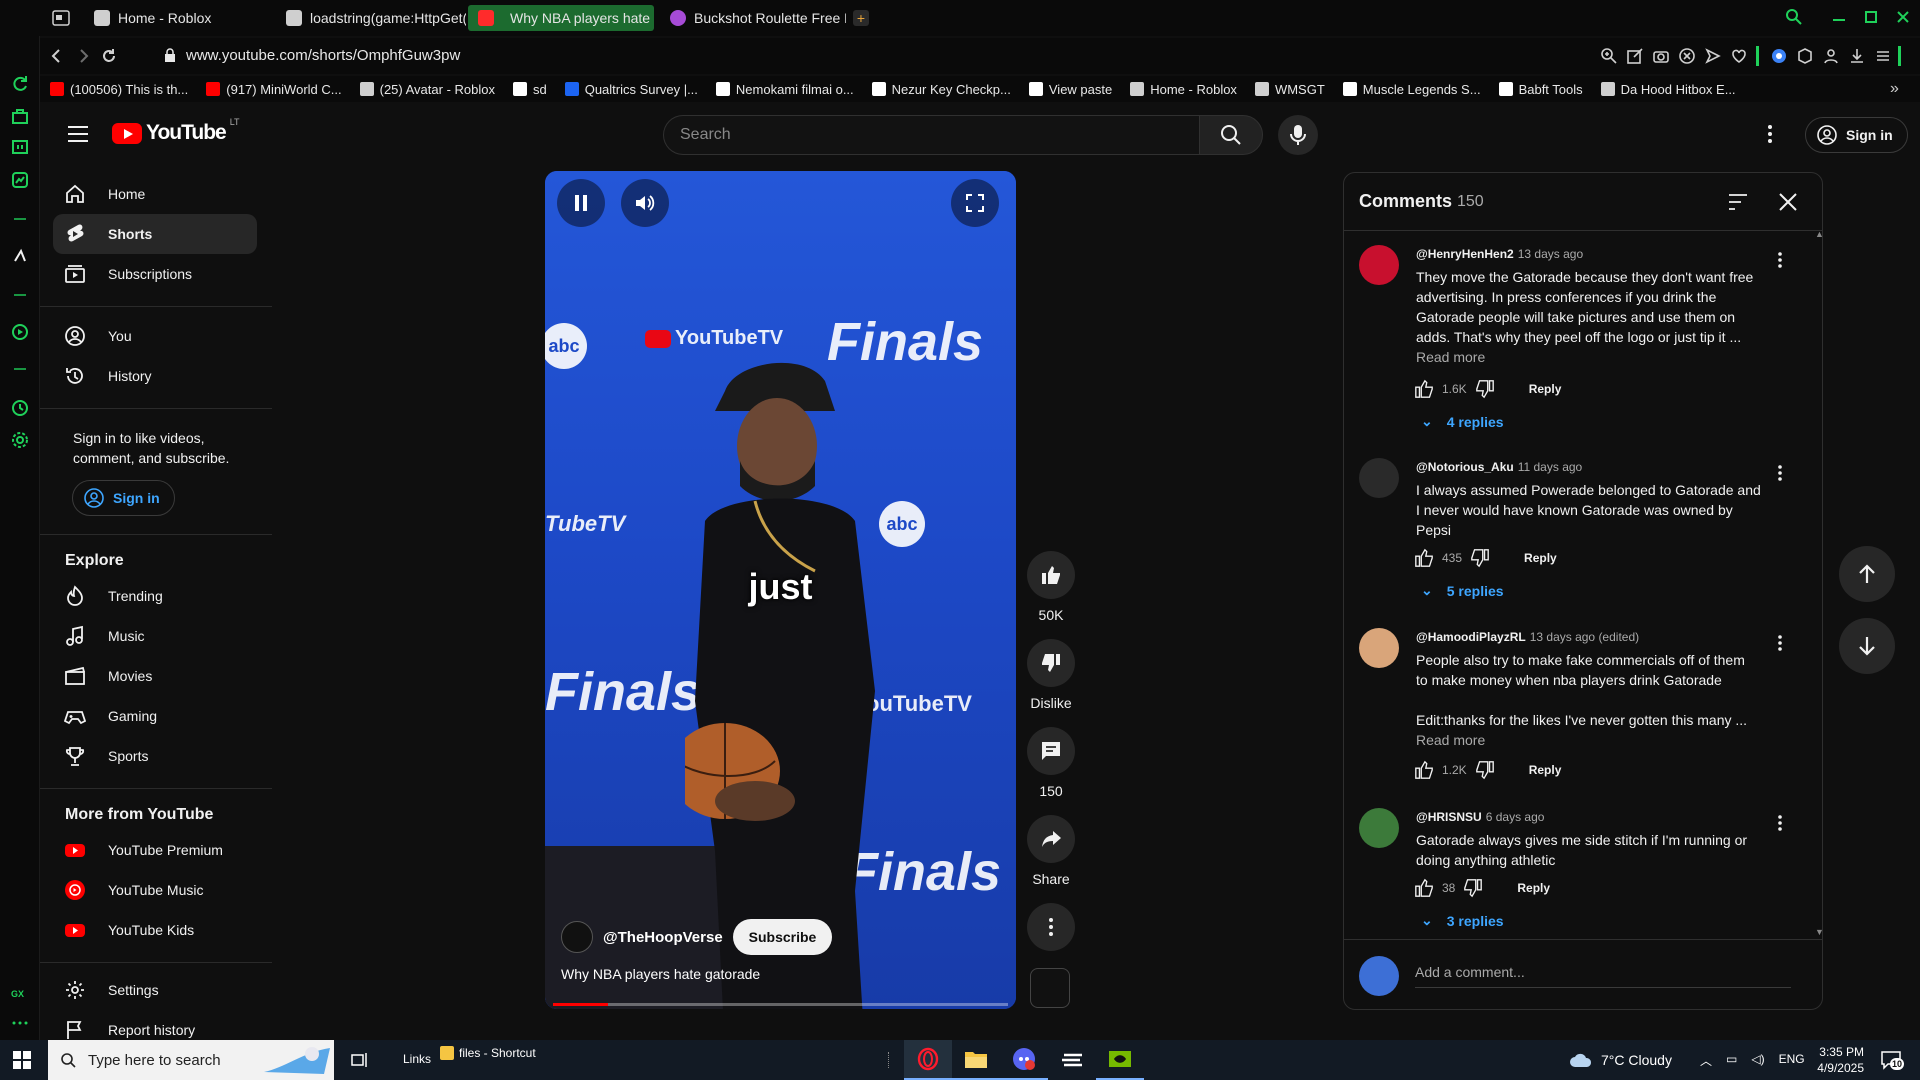  What do you see at coordinates (61, 18) in the screenshot?
I see `tab-overview-icon` at bounding box center [61, 18].